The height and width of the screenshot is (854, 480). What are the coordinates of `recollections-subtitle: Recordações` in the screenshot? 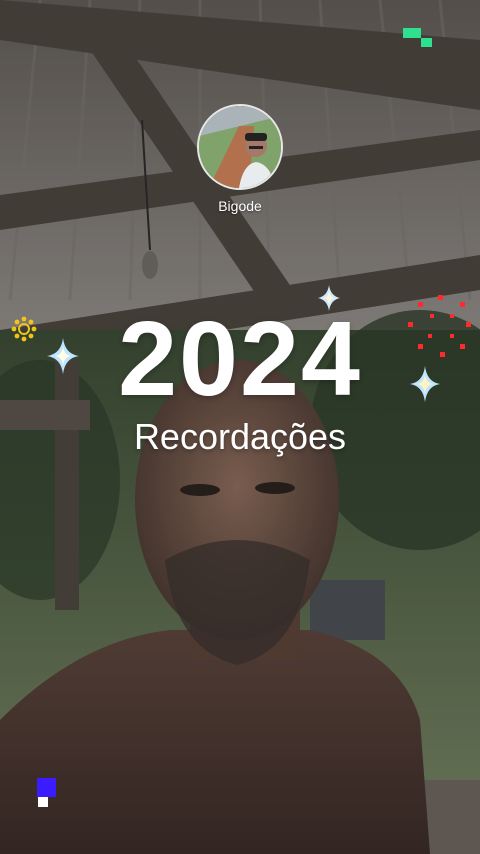 It's located at (240, 436).